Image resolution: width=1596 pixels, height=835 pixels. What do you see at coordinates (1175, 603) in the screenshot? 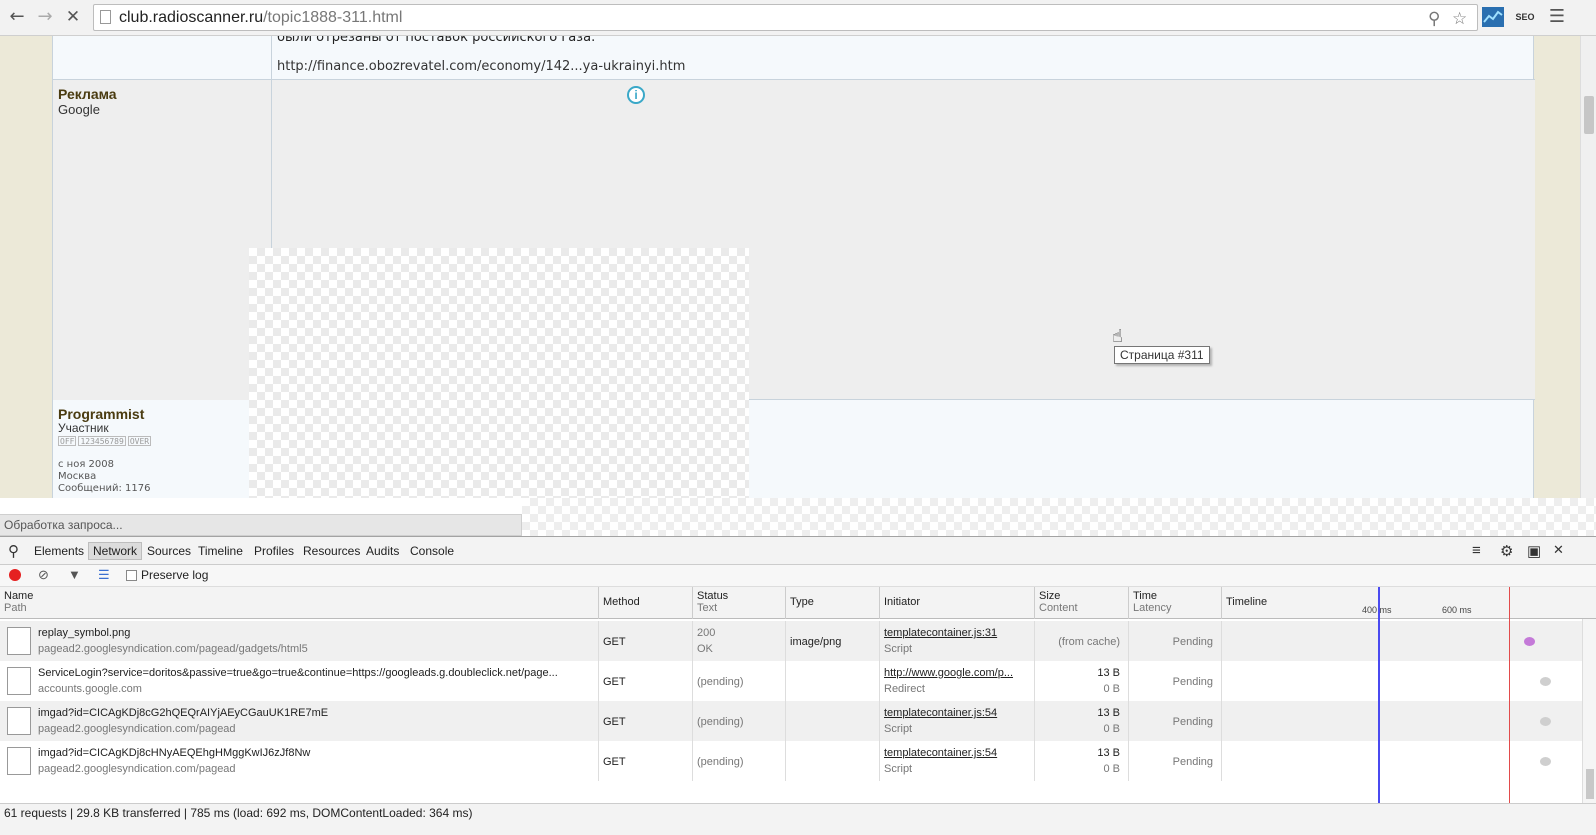
I see `col-time: Time Latency` at bounding box center [1175, 603].